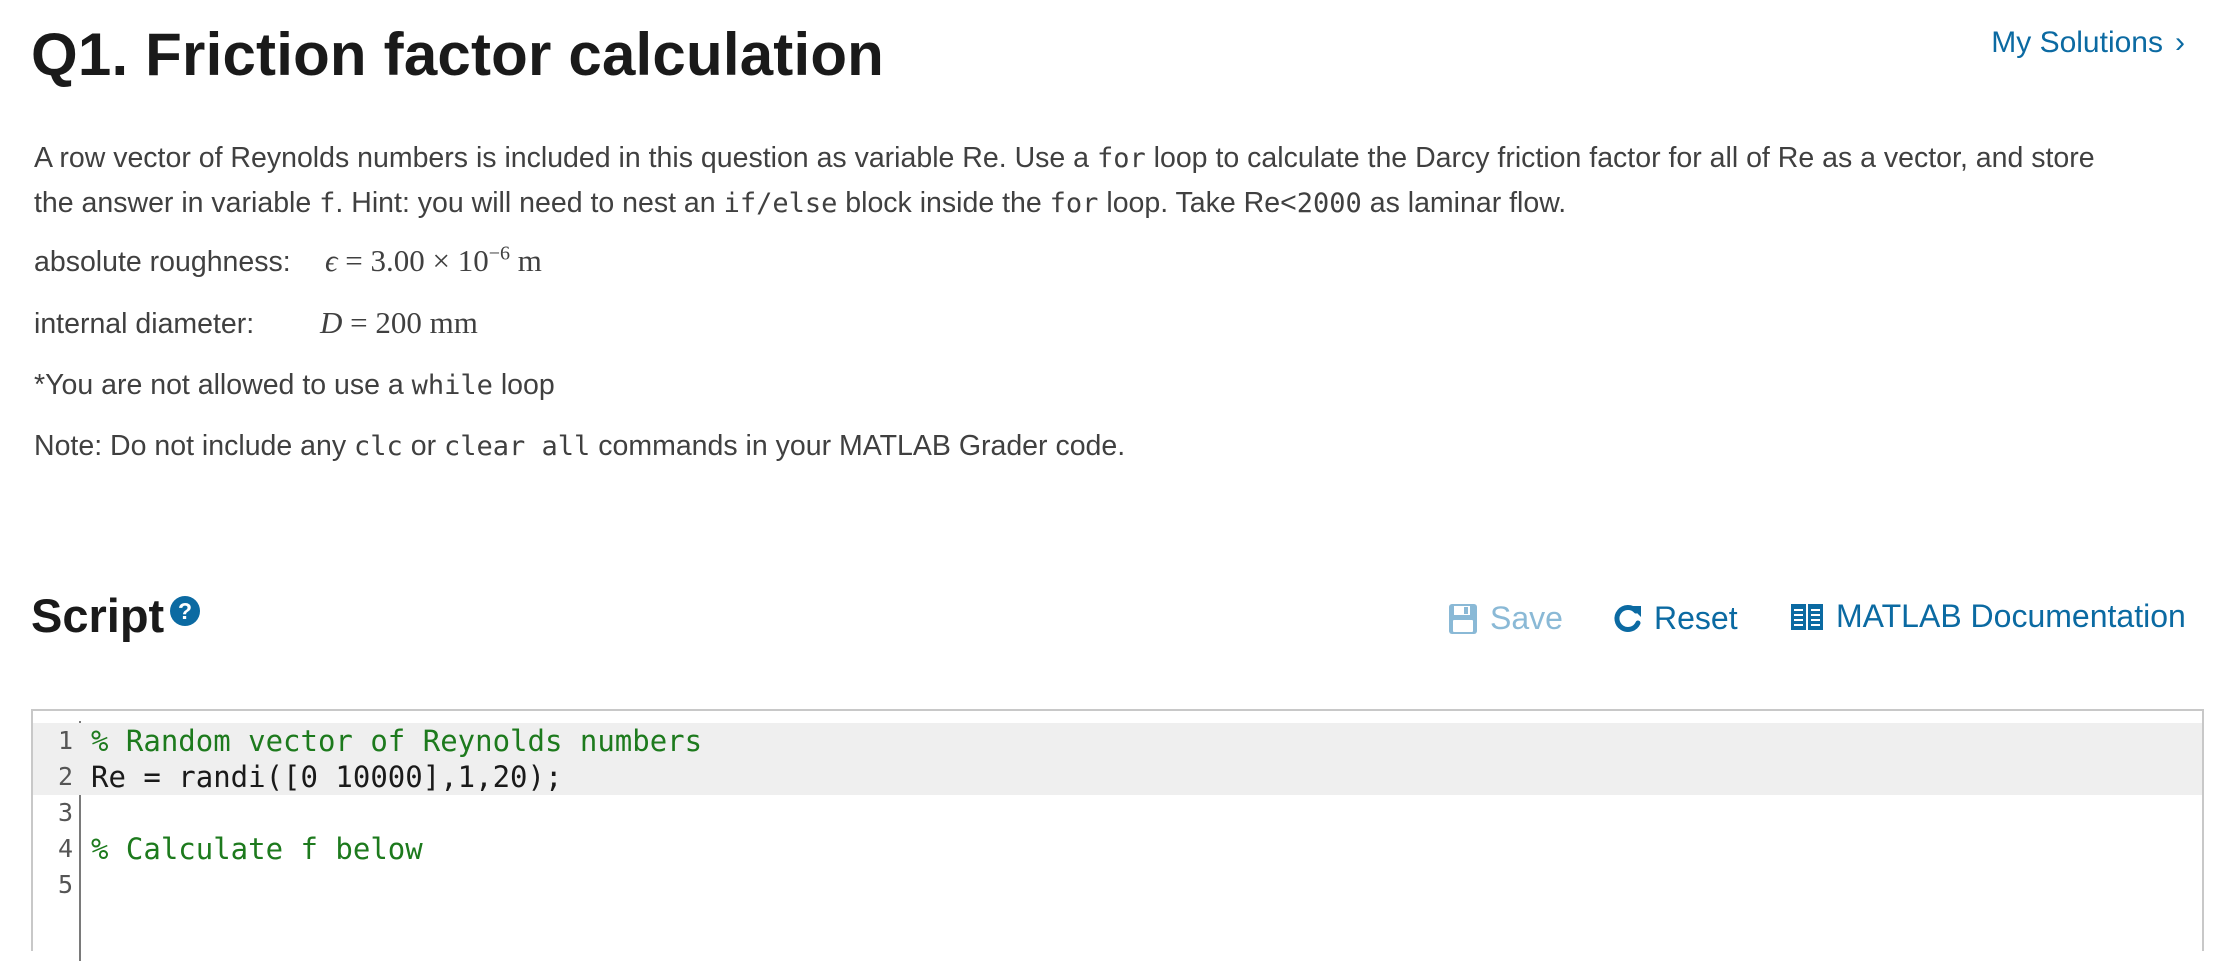  Describe the element at coordinates (65, 812) in the screenshot. I see `line-number: 3` at that location.